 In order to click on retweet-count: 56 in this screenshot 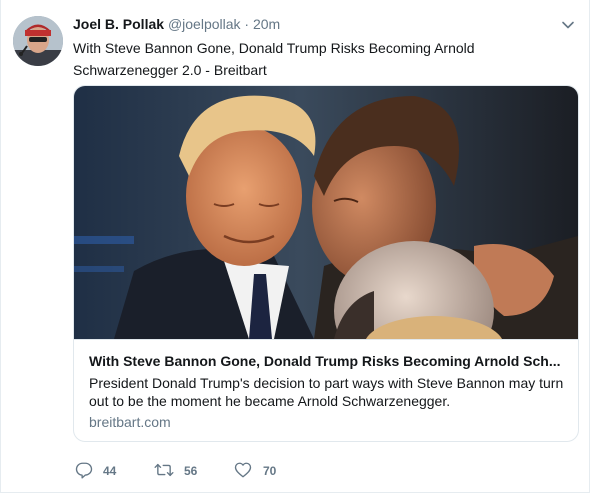, I will do `click(191, 471)`.